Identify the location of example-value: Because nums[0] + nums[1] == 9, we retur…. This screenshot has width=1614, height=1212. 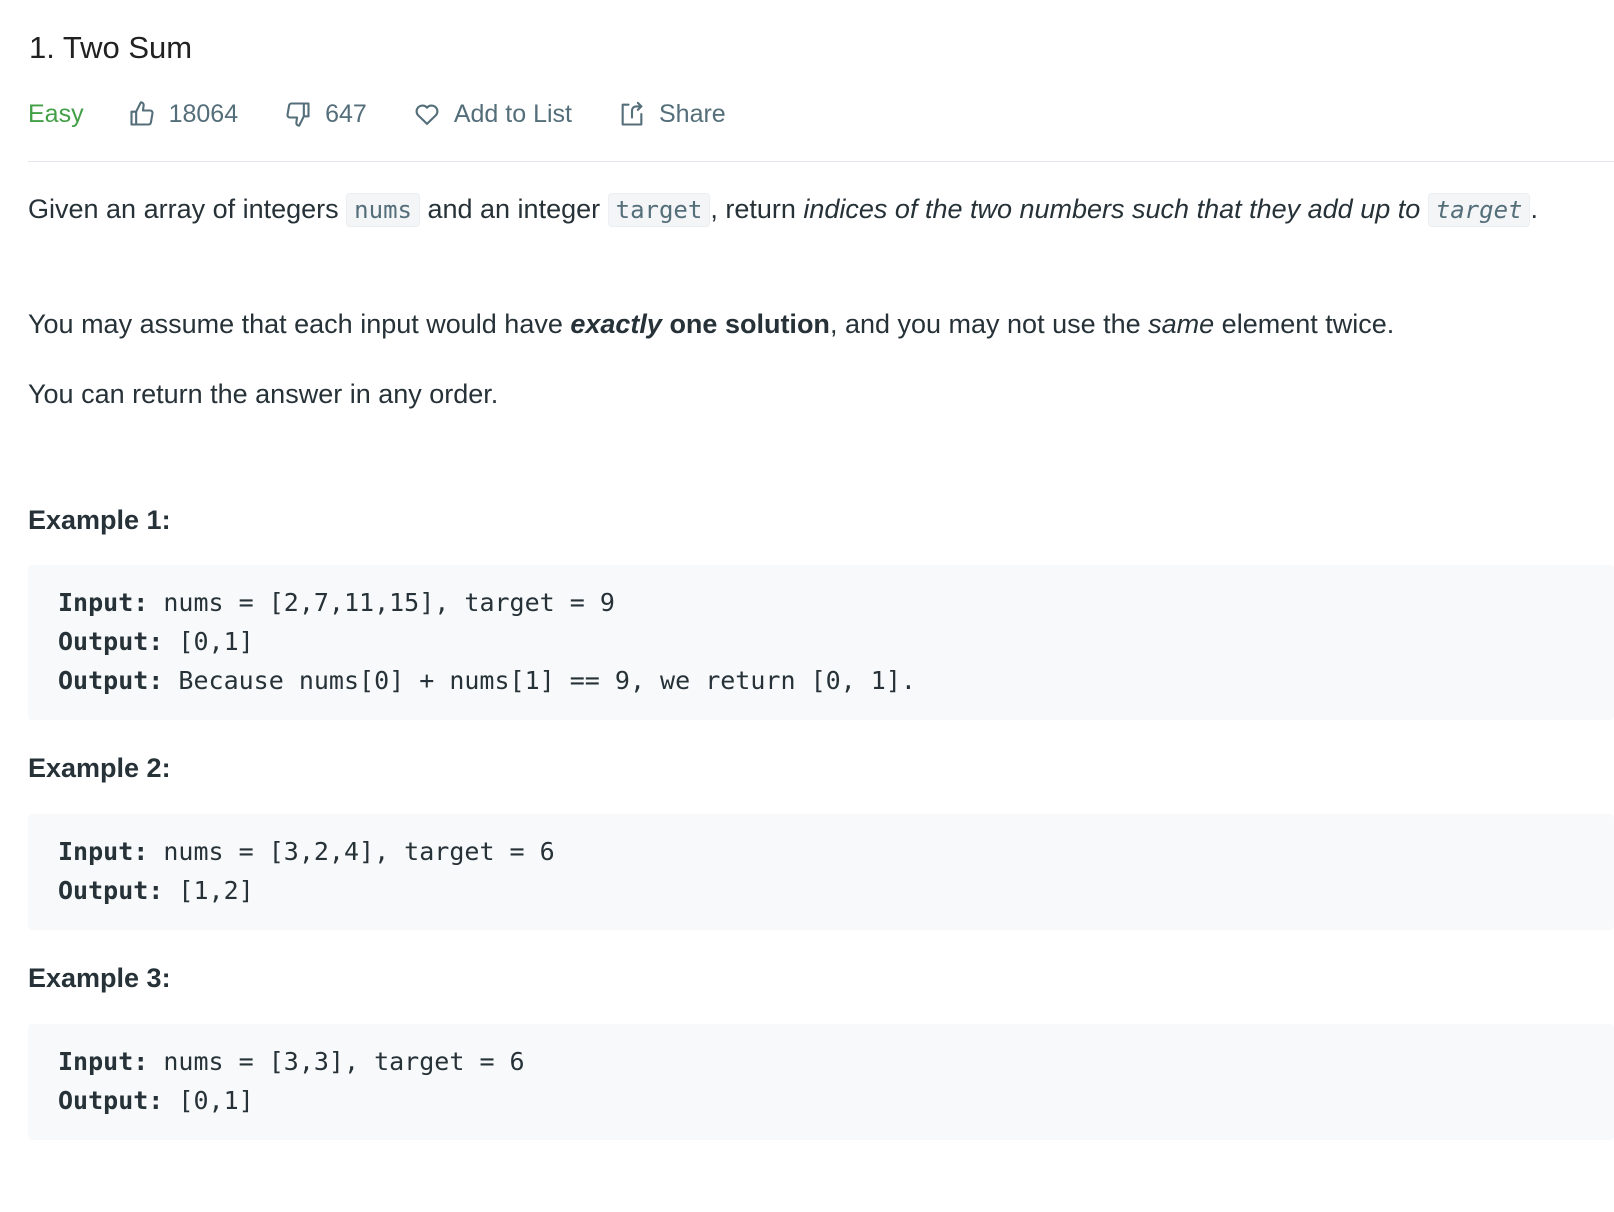
(539, 680).